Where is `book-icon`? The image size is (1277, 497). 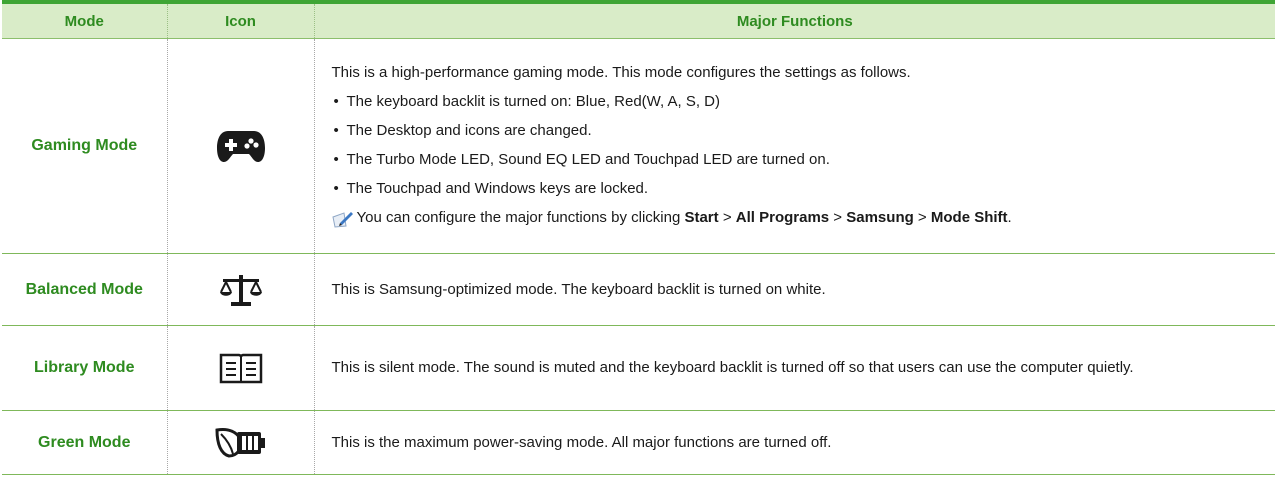 book-icon is located at coordinates (241, 368).